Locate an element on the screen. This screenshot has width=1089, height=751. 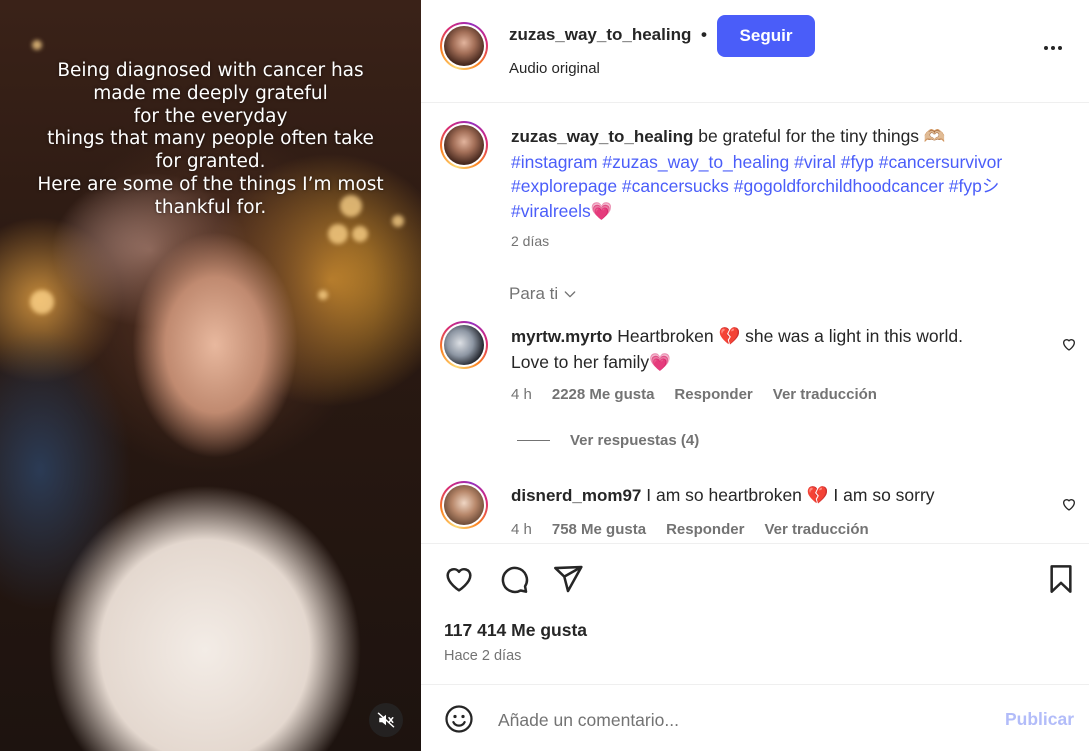
comment-likes: 2228 Me gusta is located at coordinates (603, 394).